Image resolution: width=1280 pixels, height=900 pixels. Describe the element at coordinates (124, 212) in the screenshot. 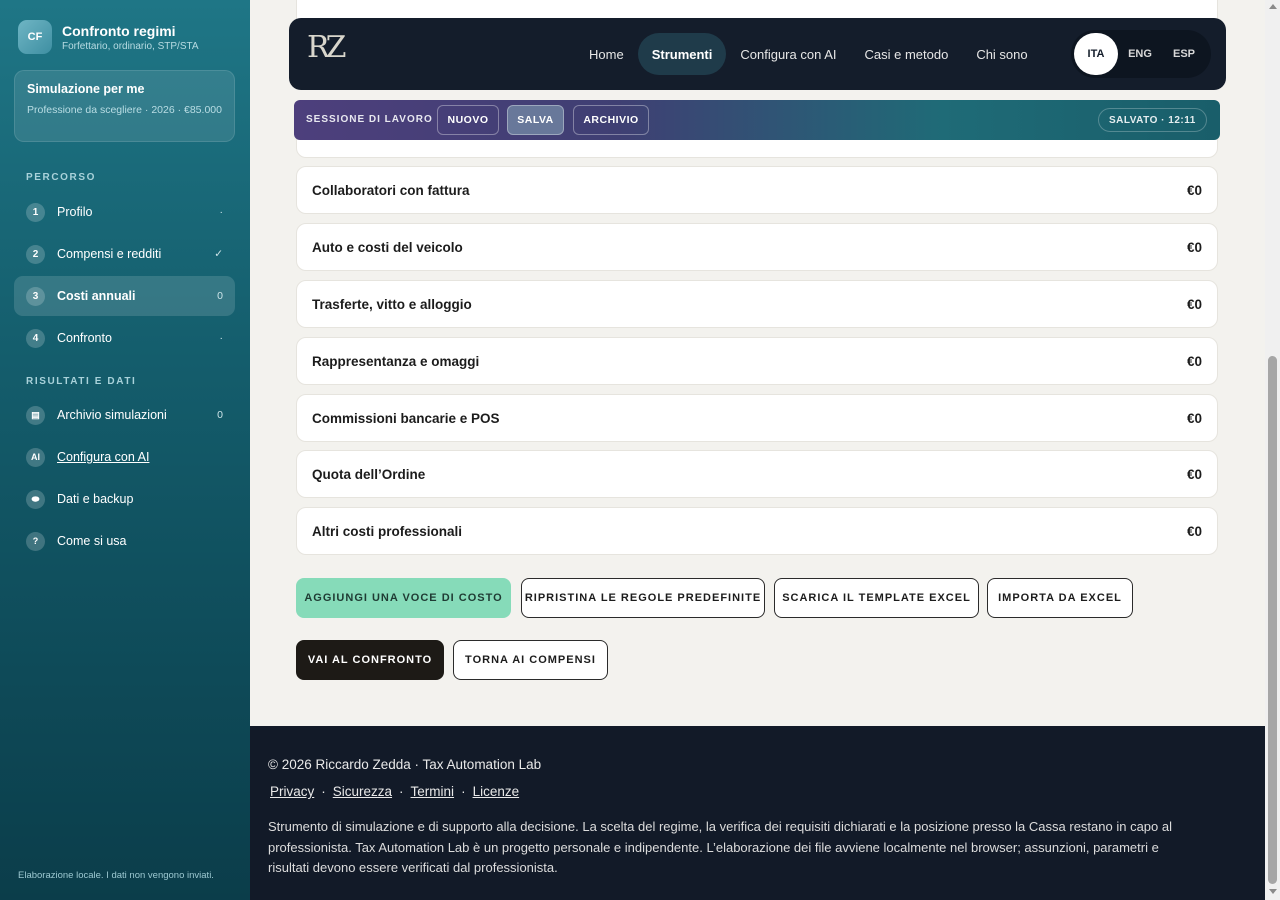

I see `sidebar-step-profilo: 1 Profilo ·` at that location.